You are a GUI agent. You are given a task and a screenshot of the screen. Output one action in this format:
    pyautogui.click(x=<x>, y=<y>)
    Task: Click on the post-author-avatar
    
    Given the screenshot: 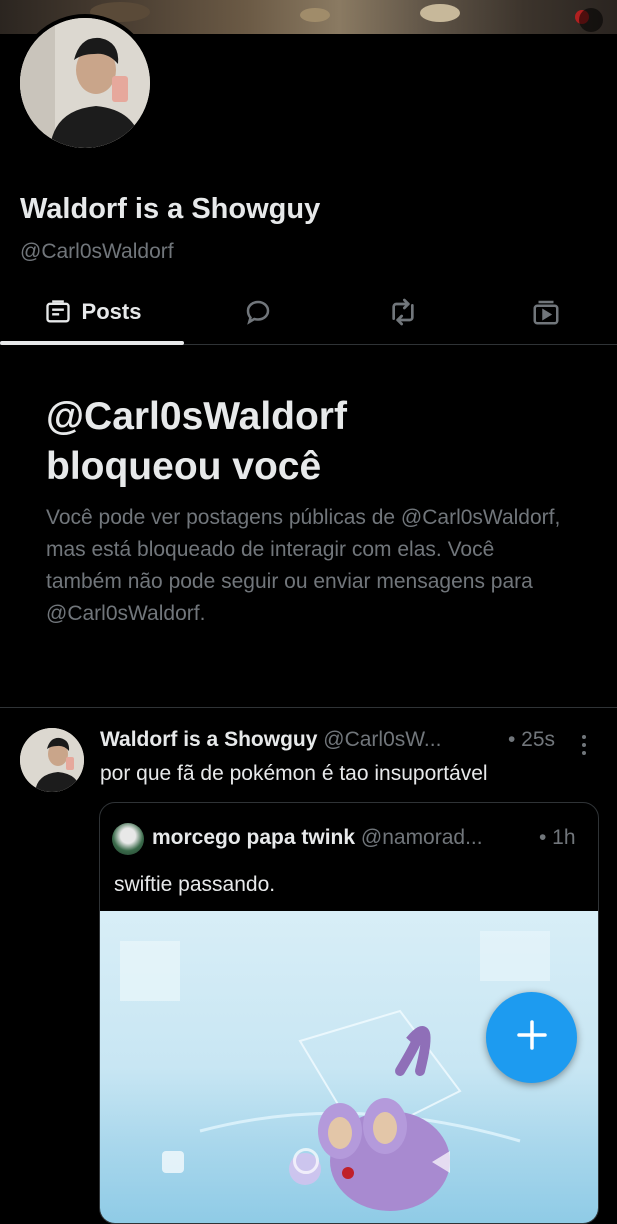 What is the action you would take?
    pyautogui.click(x=52, y=760)
    